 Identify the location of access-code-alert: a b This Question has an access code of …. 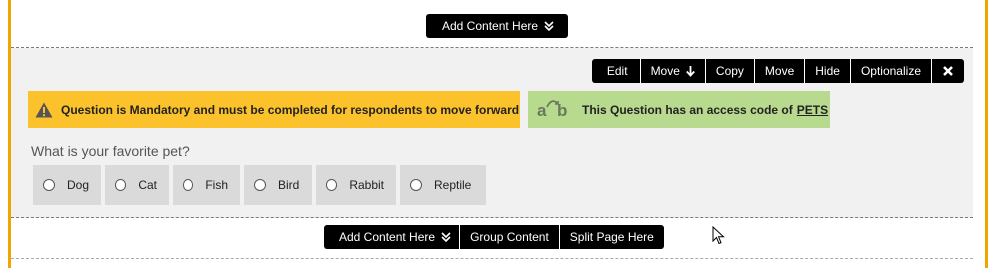
(679, 109).